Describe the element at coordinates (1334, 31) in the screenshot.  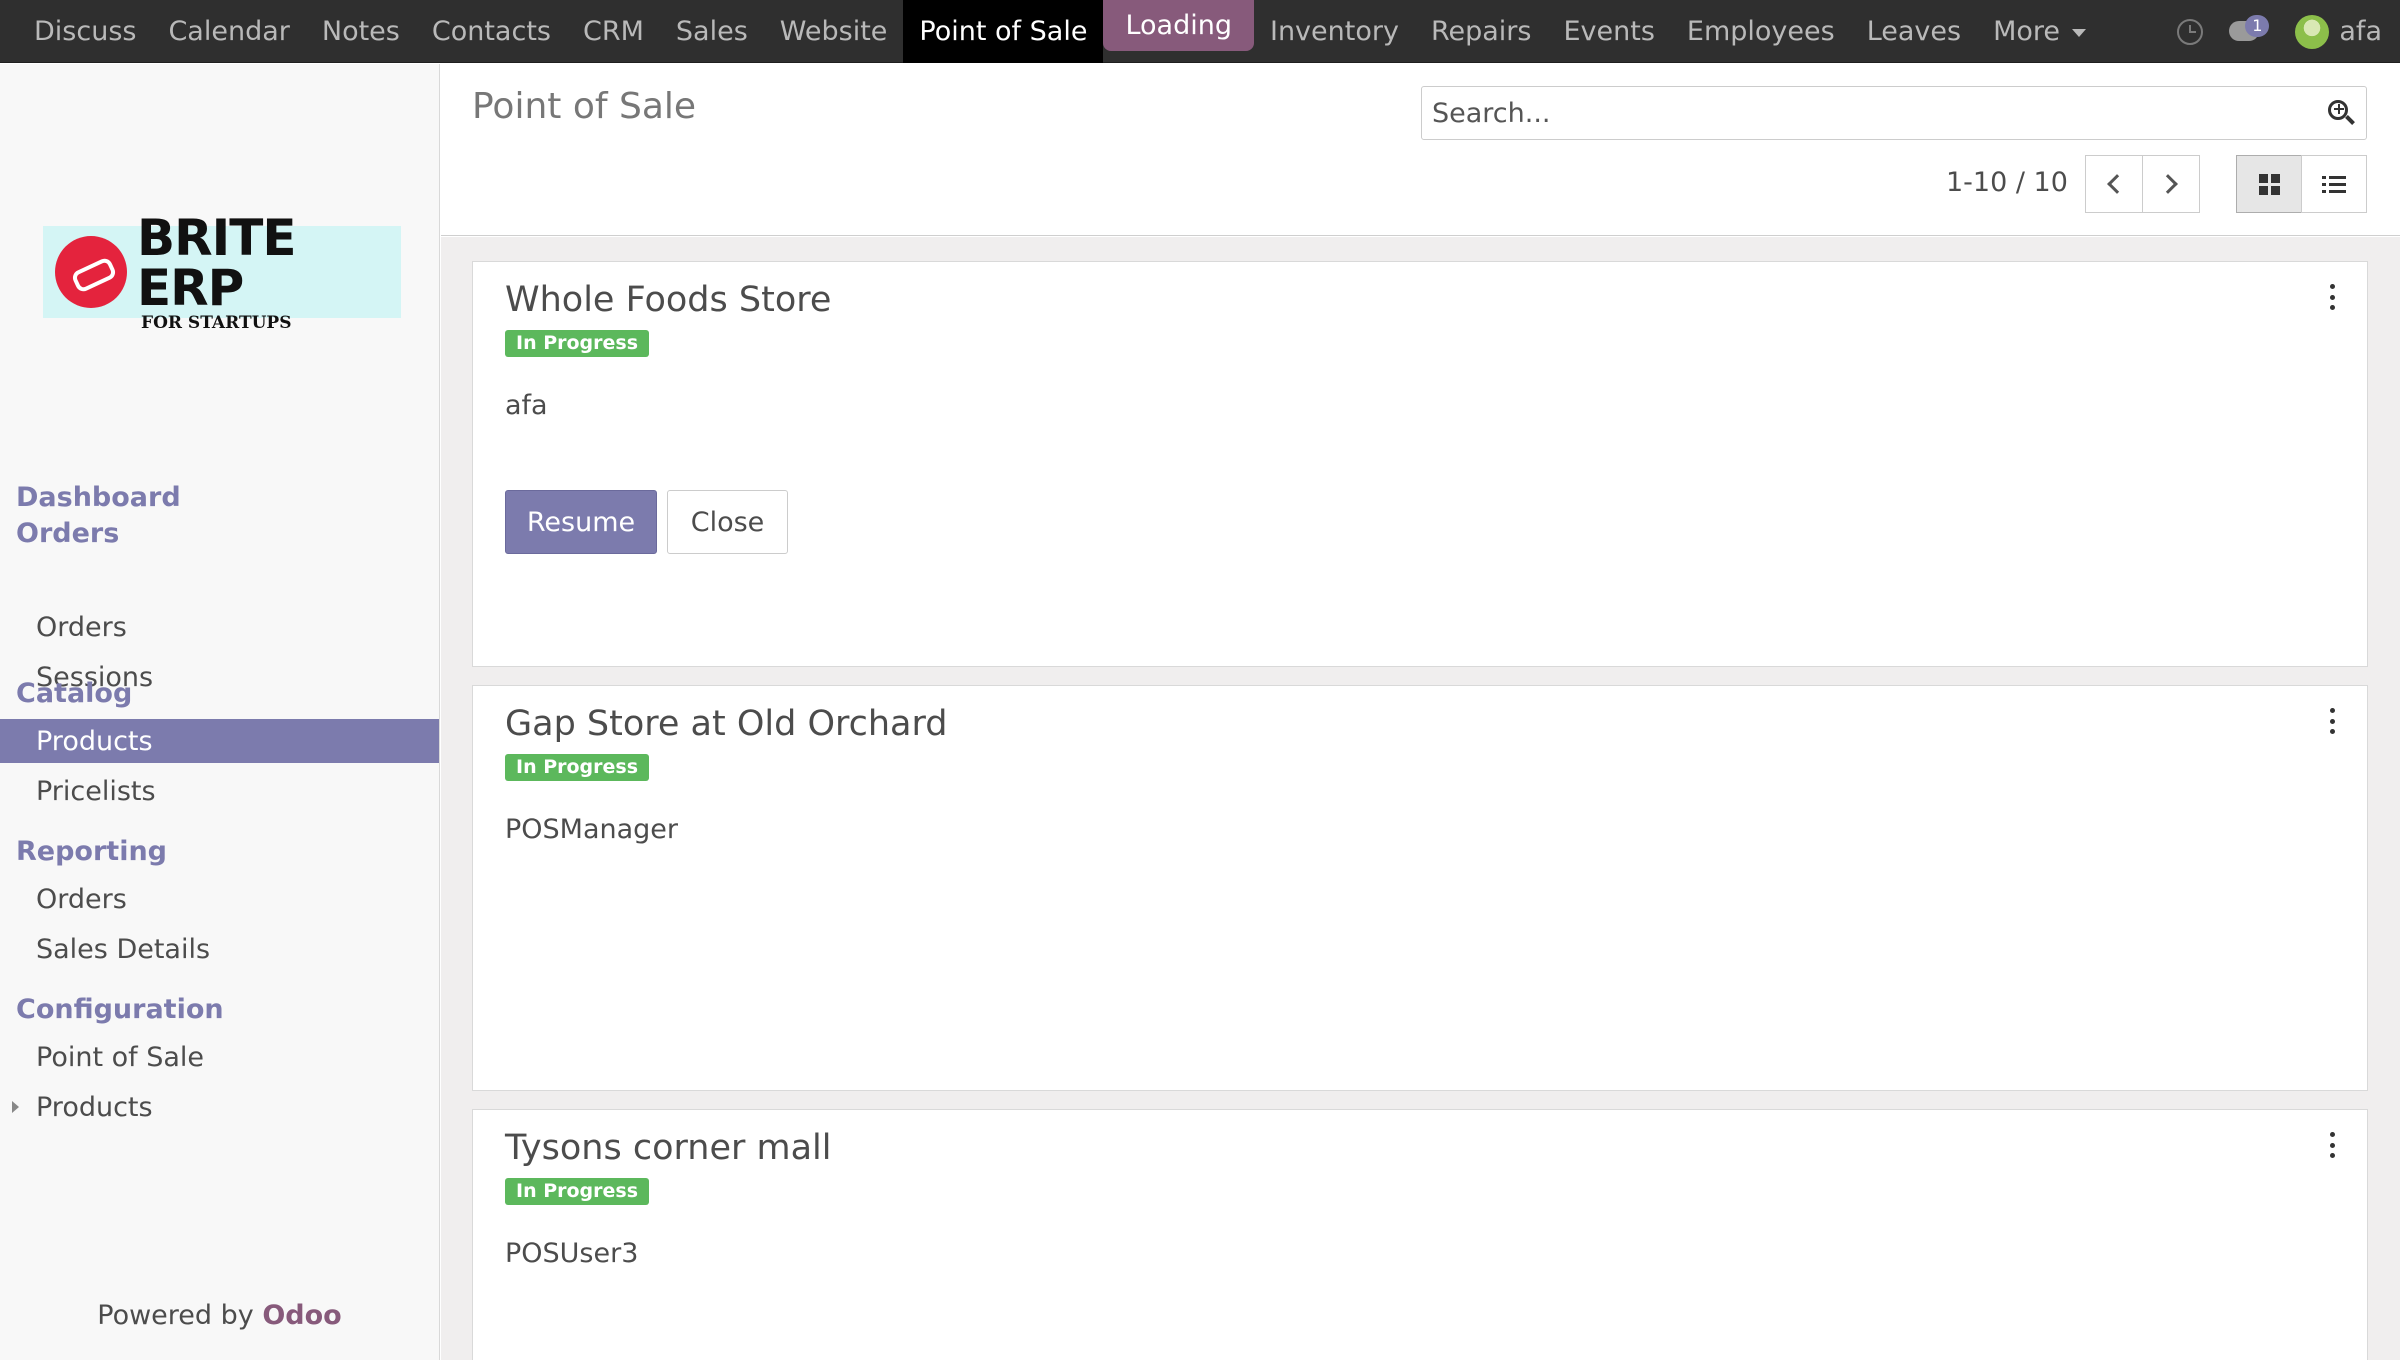
I see `nav-app-inventory: Inventory` at that location.